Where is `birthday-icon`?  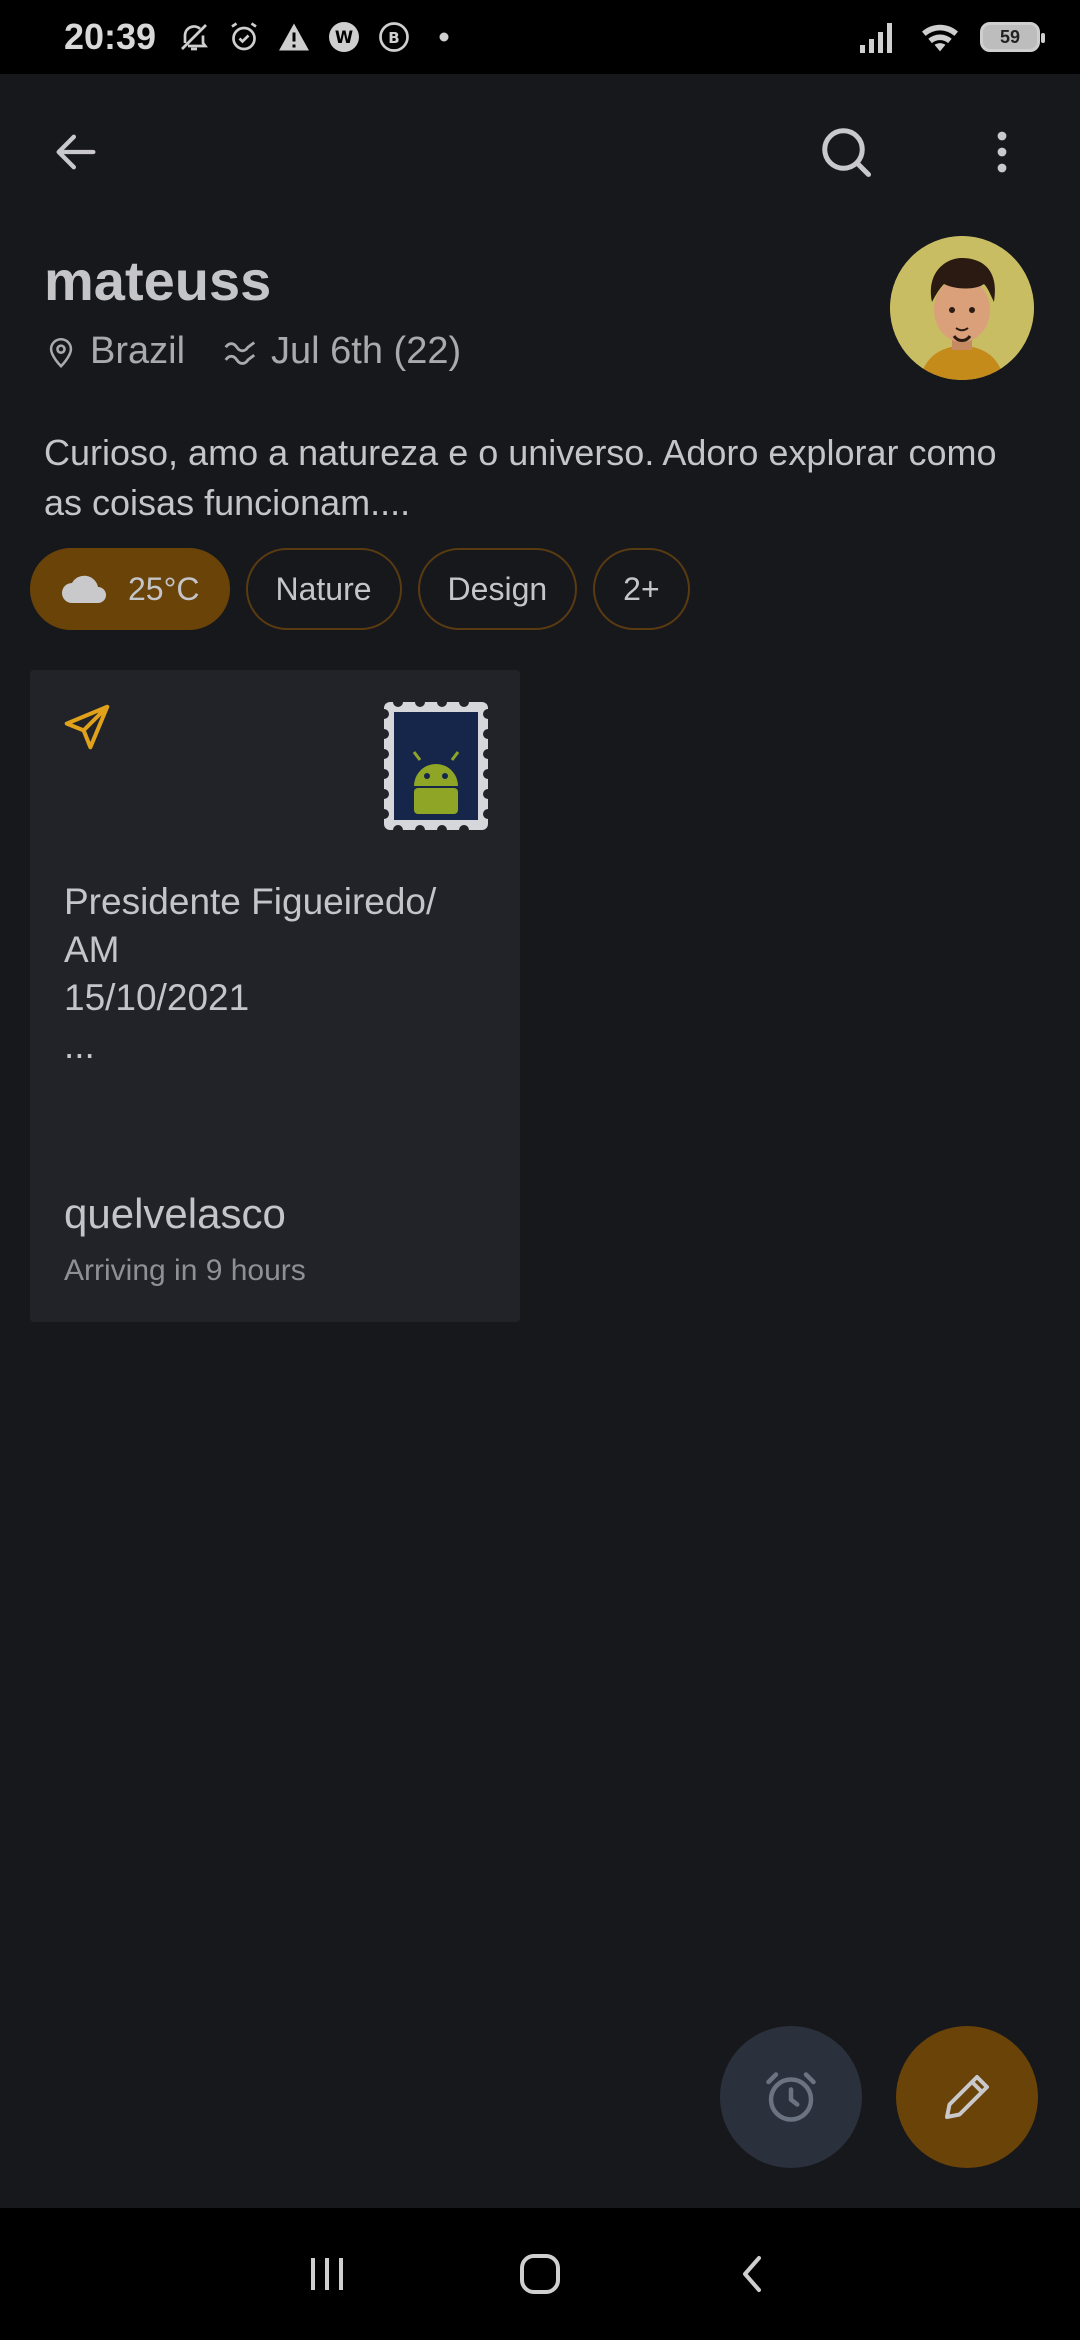 birthday-icon is located at coordinates (240, 352).